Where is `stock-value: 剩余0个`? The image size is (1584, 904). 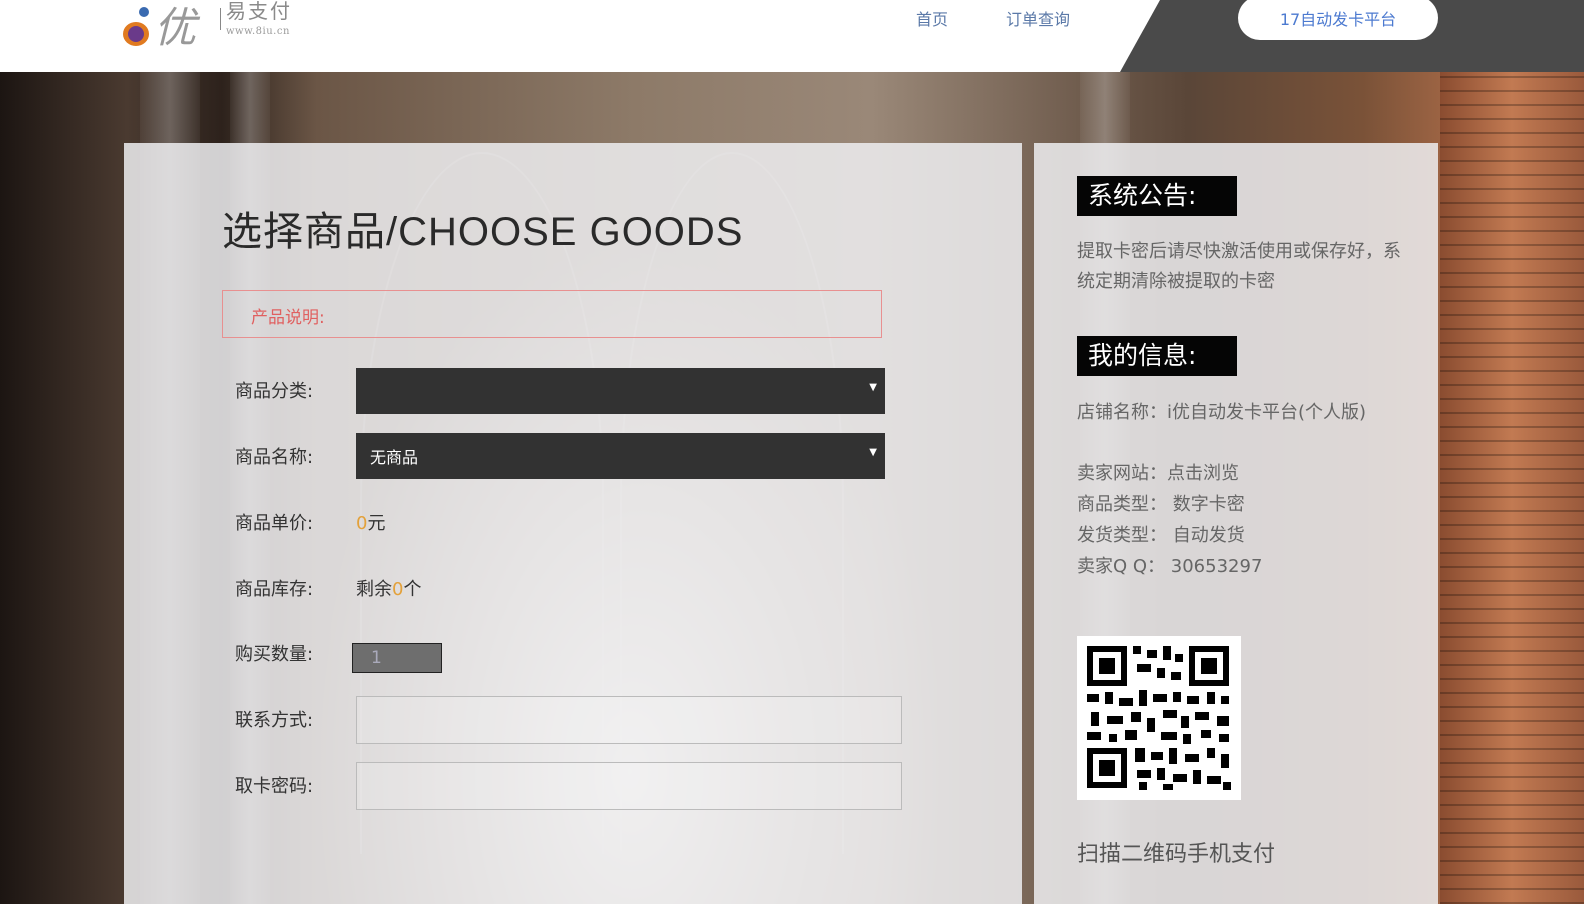 stock-value: 剩余0个 is located at coordinates (388, 588).